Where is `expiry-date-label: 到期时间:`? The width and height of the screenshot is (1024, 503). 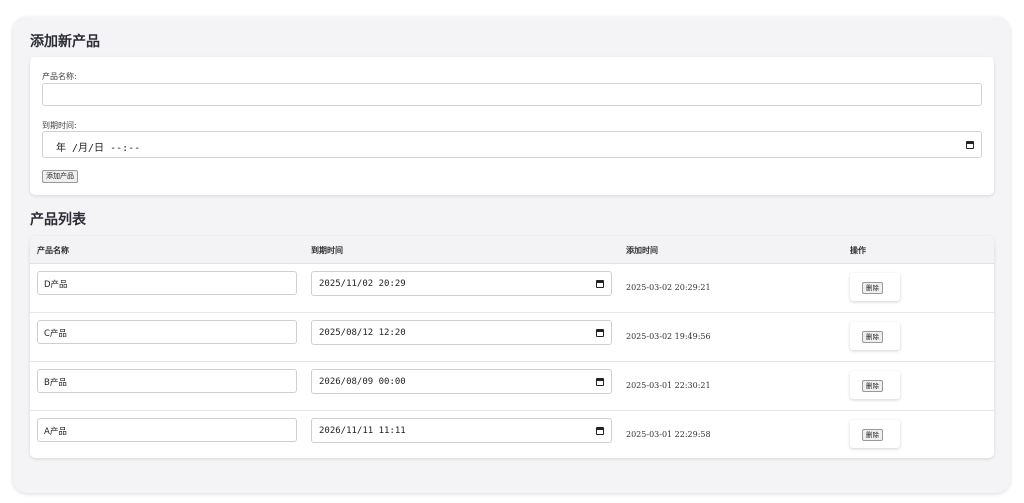
expiry-date-label: 到期时间: is located at coordinates (59, 125).